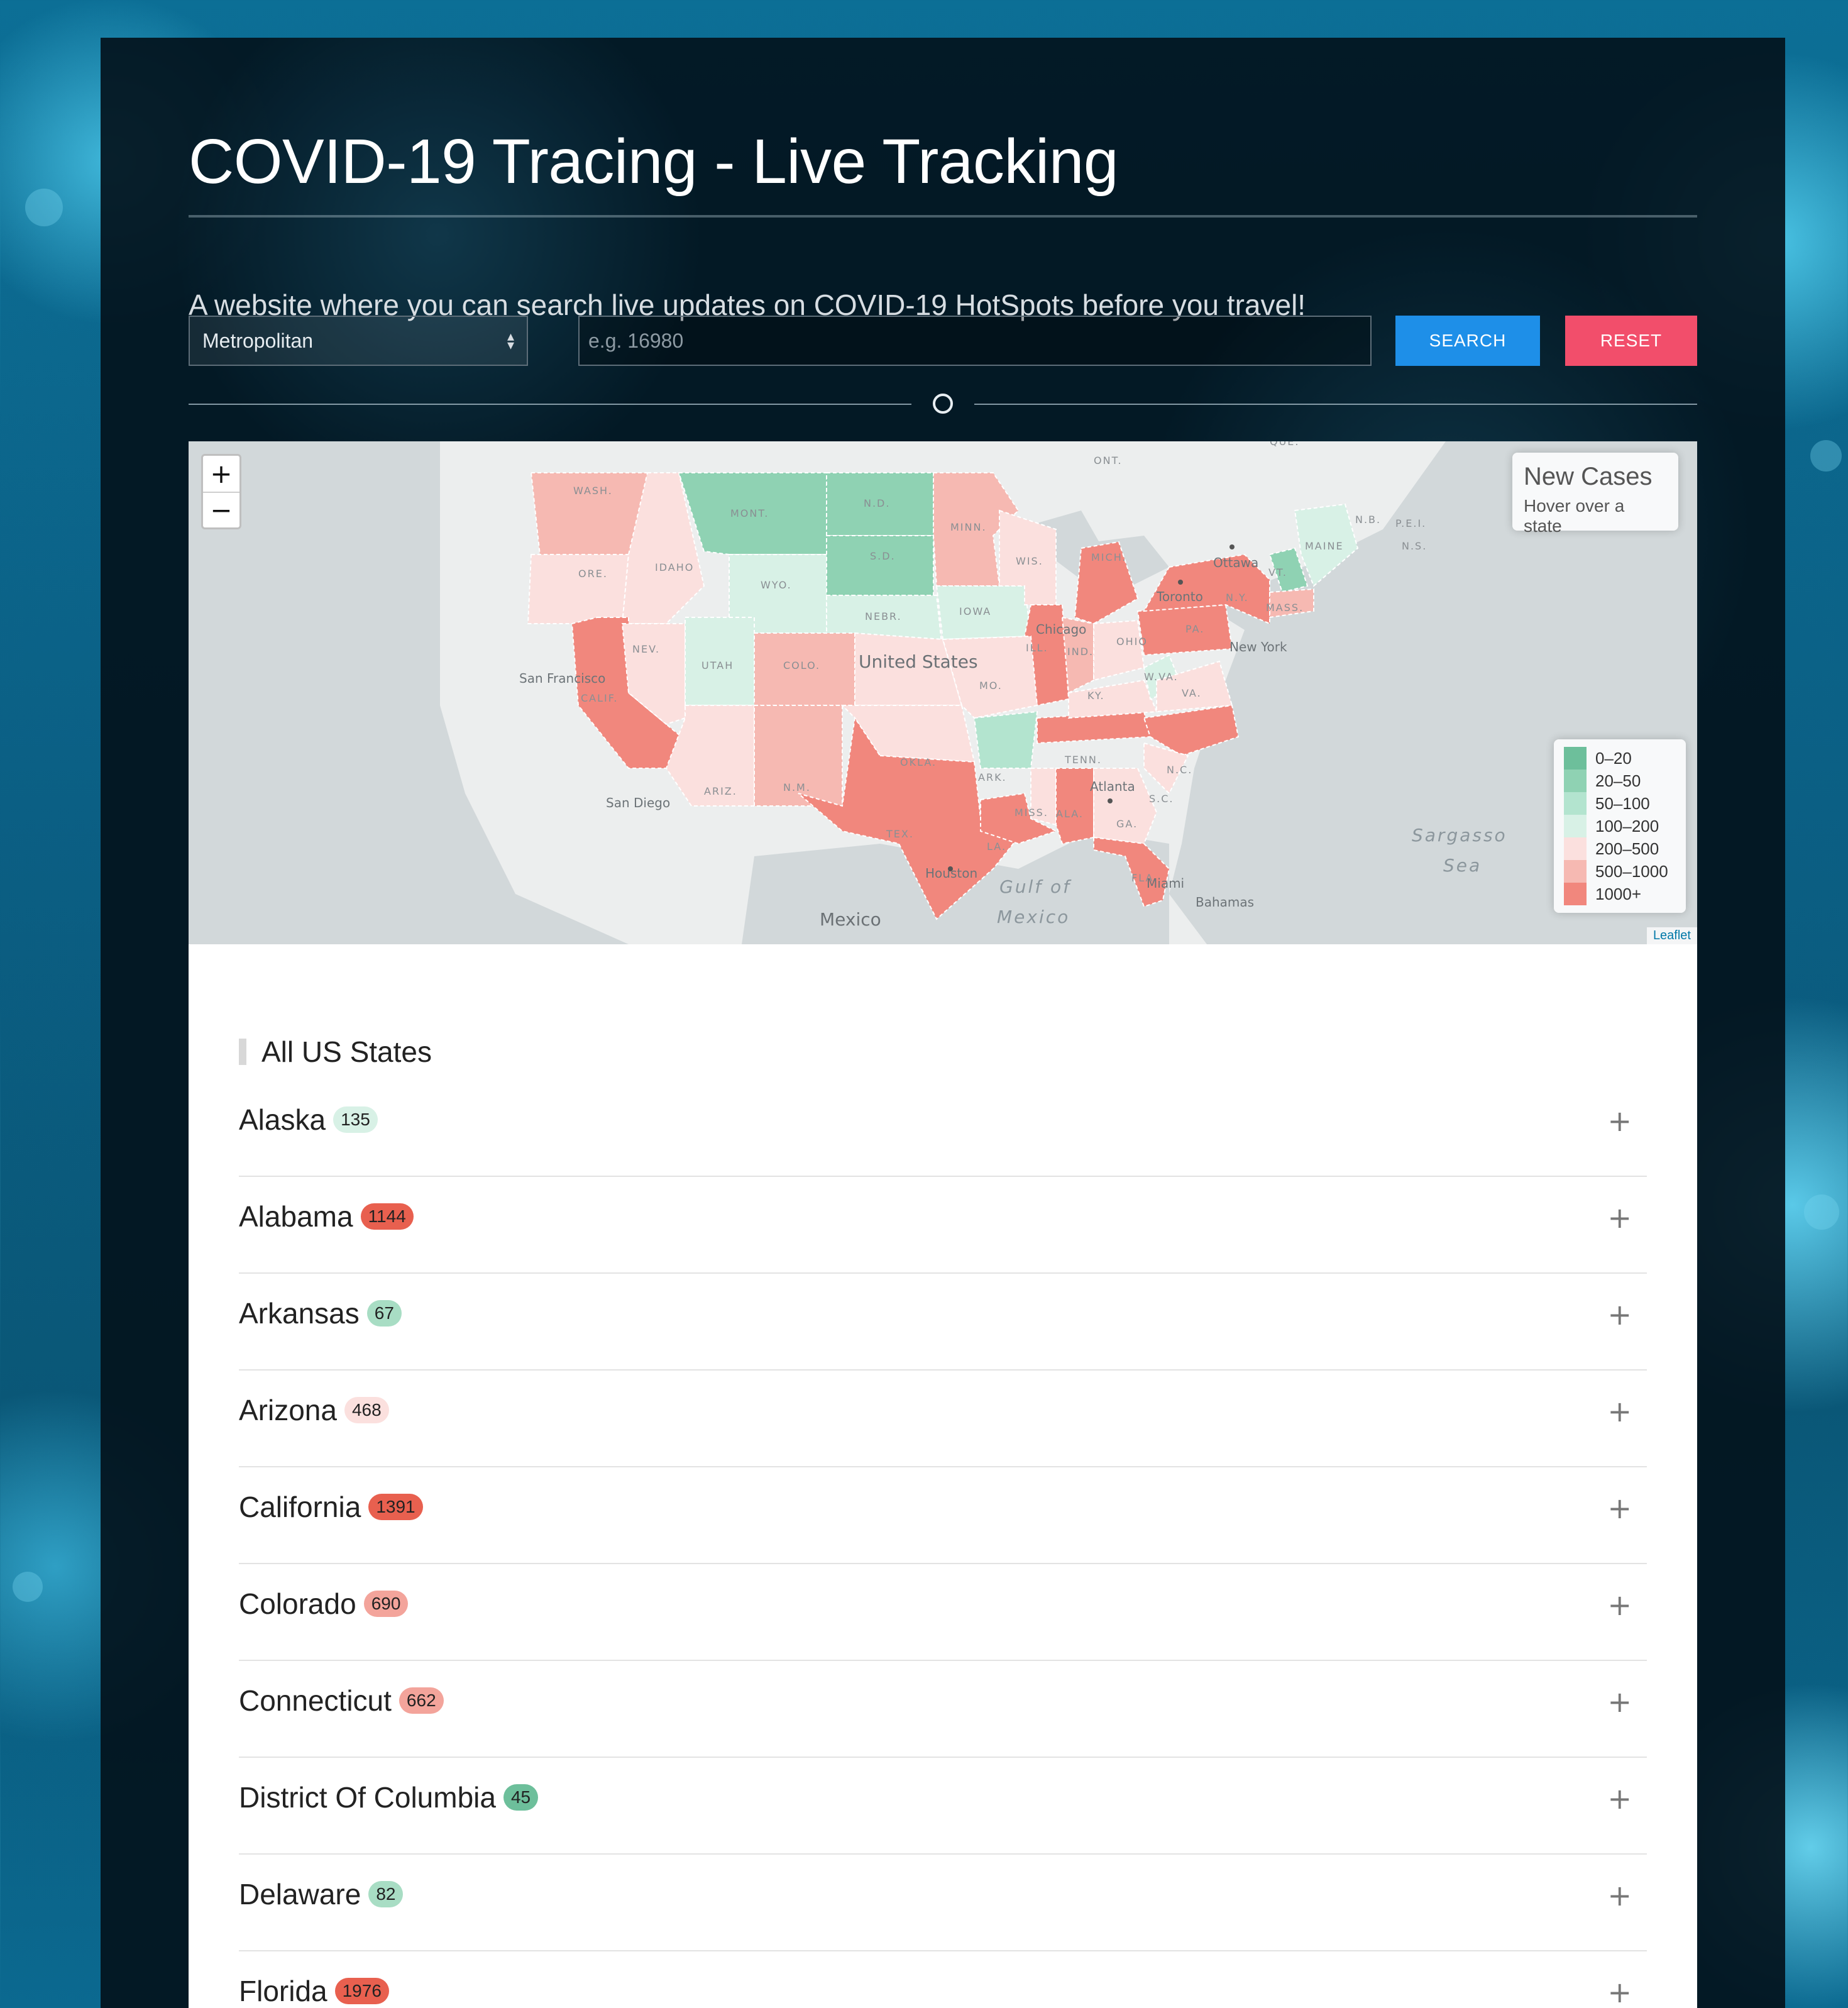  Describe the element at coordinates (335, 1051) in the screenshot. I see `states-list-header: All US States` at that location.